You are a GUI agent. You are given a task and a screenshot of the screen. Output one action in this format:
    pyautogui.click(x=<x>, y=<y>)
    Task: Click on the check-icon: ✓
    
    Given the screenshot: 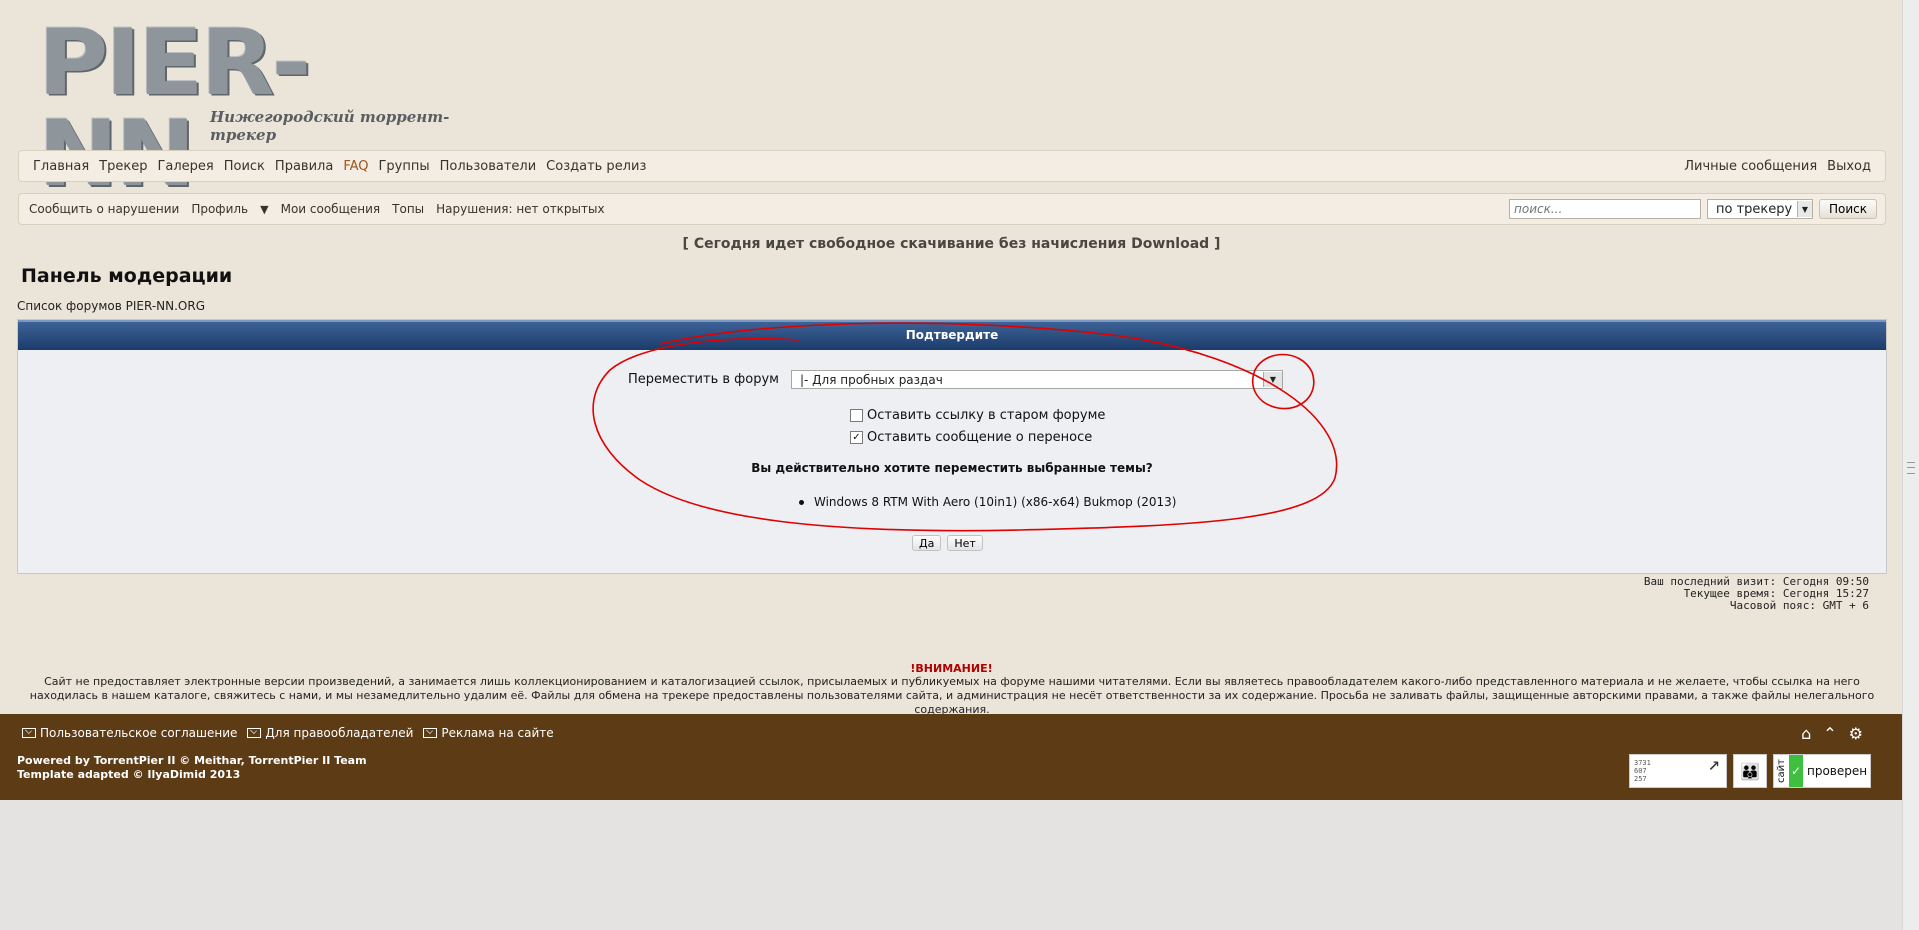 What is the action you would take?
    pyautogui.click(x=1796, y=771)
    